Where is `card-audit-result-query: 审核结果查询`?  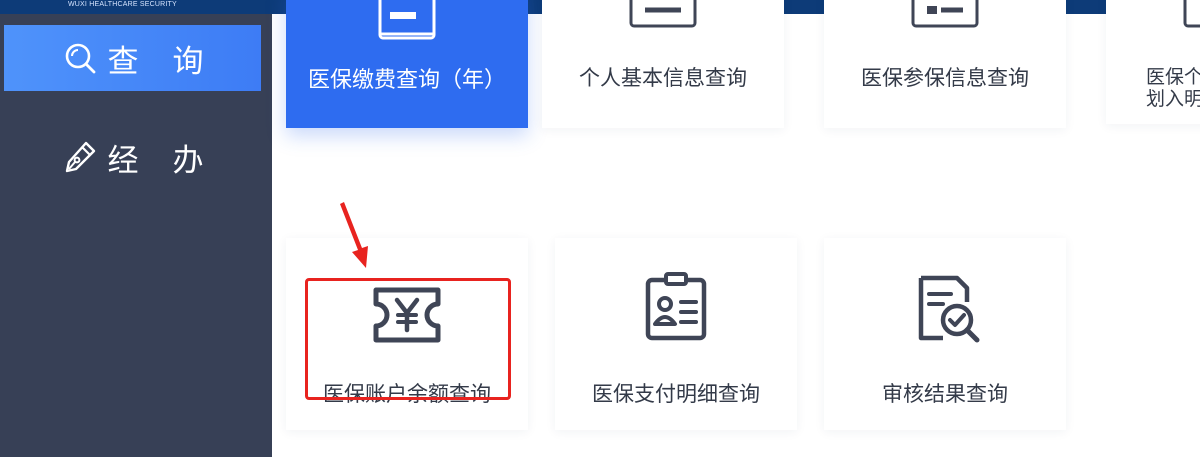 card-audit-result-query: 审核结果查询 is located at coordinates (945, 334).